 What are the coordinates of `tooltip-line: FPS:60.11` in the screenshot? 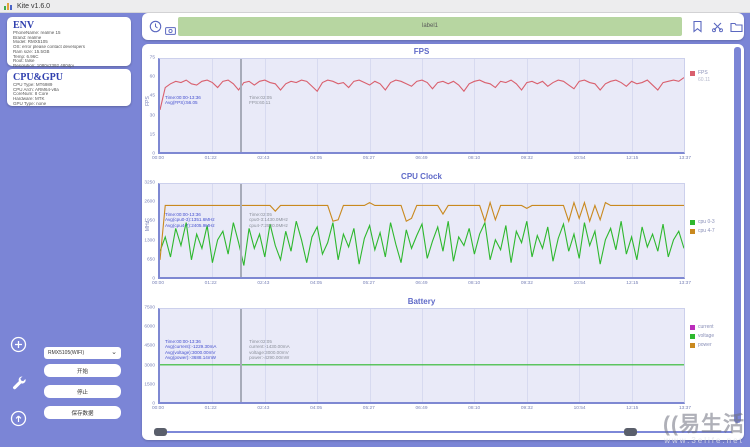 It's located at (260, 103).